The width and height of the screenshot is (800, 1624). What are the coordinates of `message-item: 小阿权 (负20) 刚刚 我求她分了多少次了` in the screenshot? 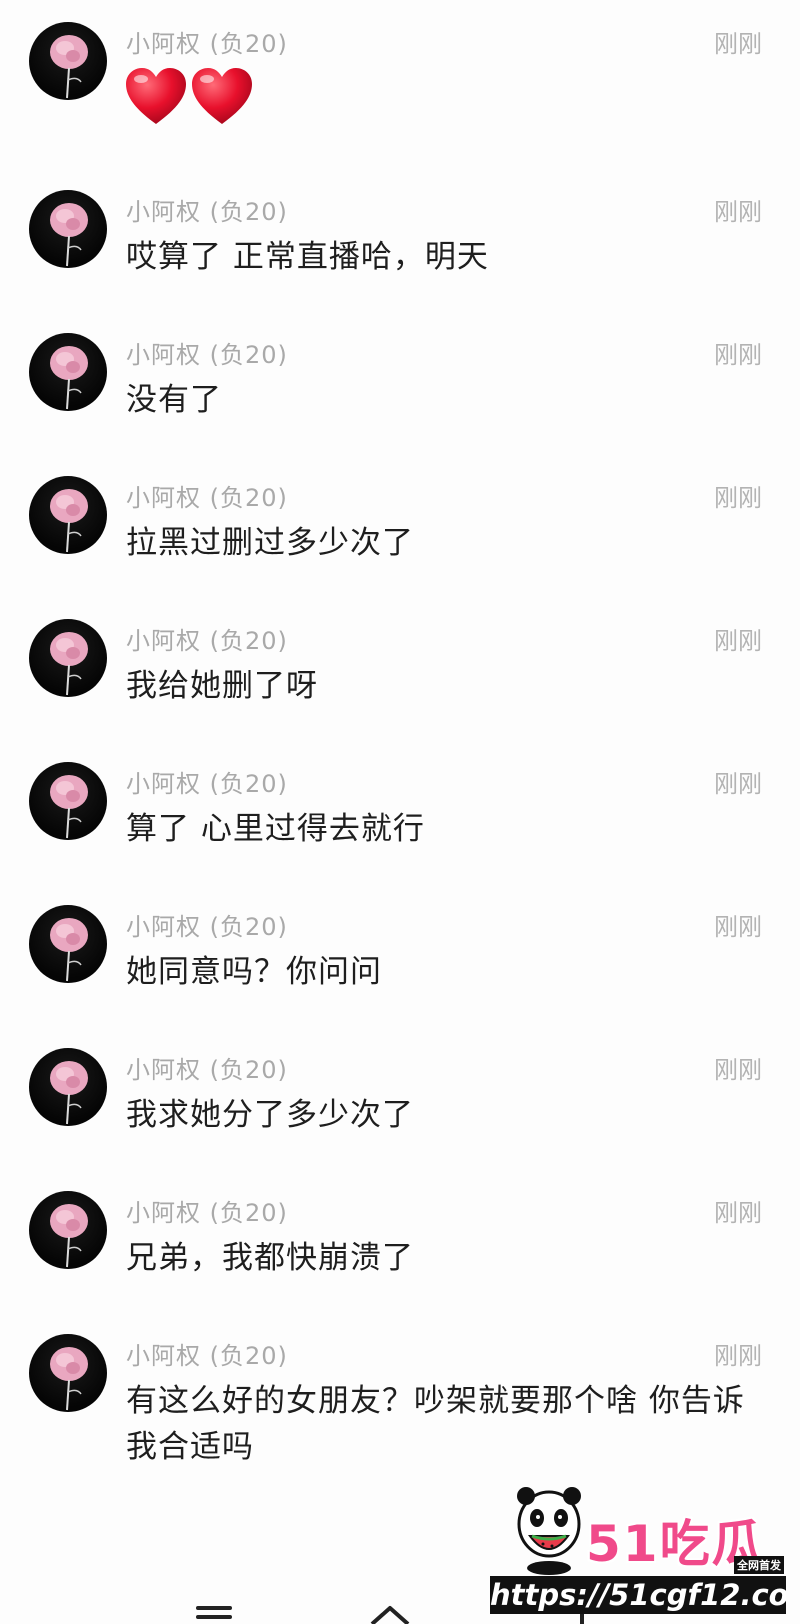 It's located at (400, 1096).